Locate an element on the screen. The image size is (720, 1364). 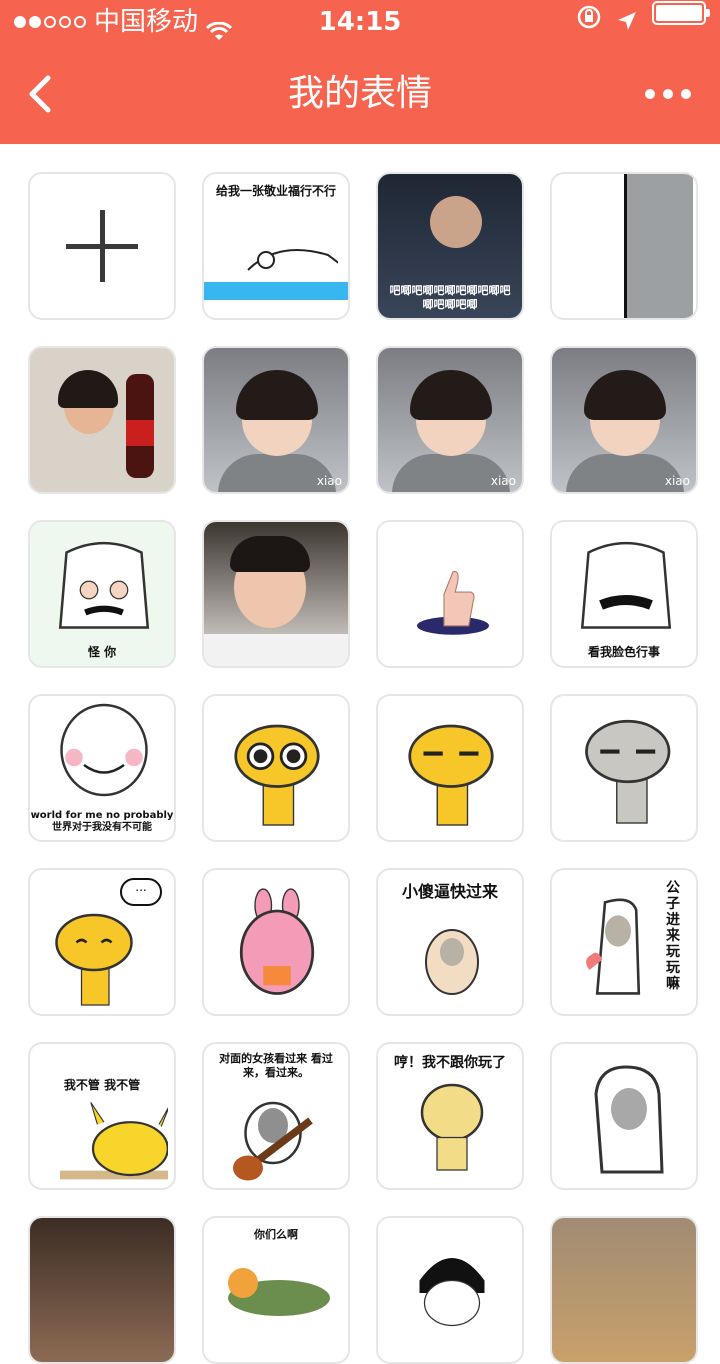
sticker-item: 吧唧吧唧吧唧吧唧吧唧吧唧吧唧吧唧 is located at coordinates (450, 246).